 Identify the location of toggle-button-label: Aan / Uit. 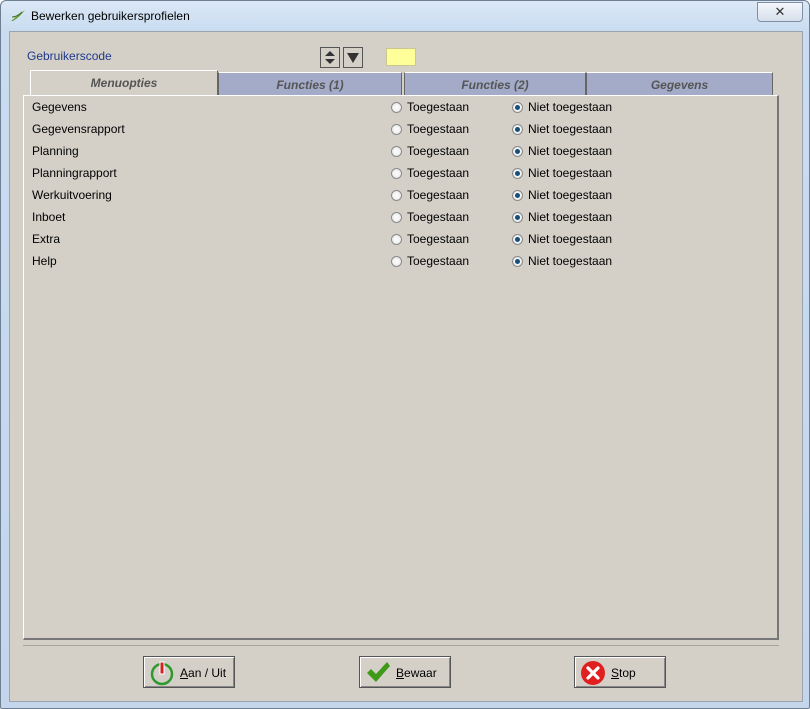
(203, 673).